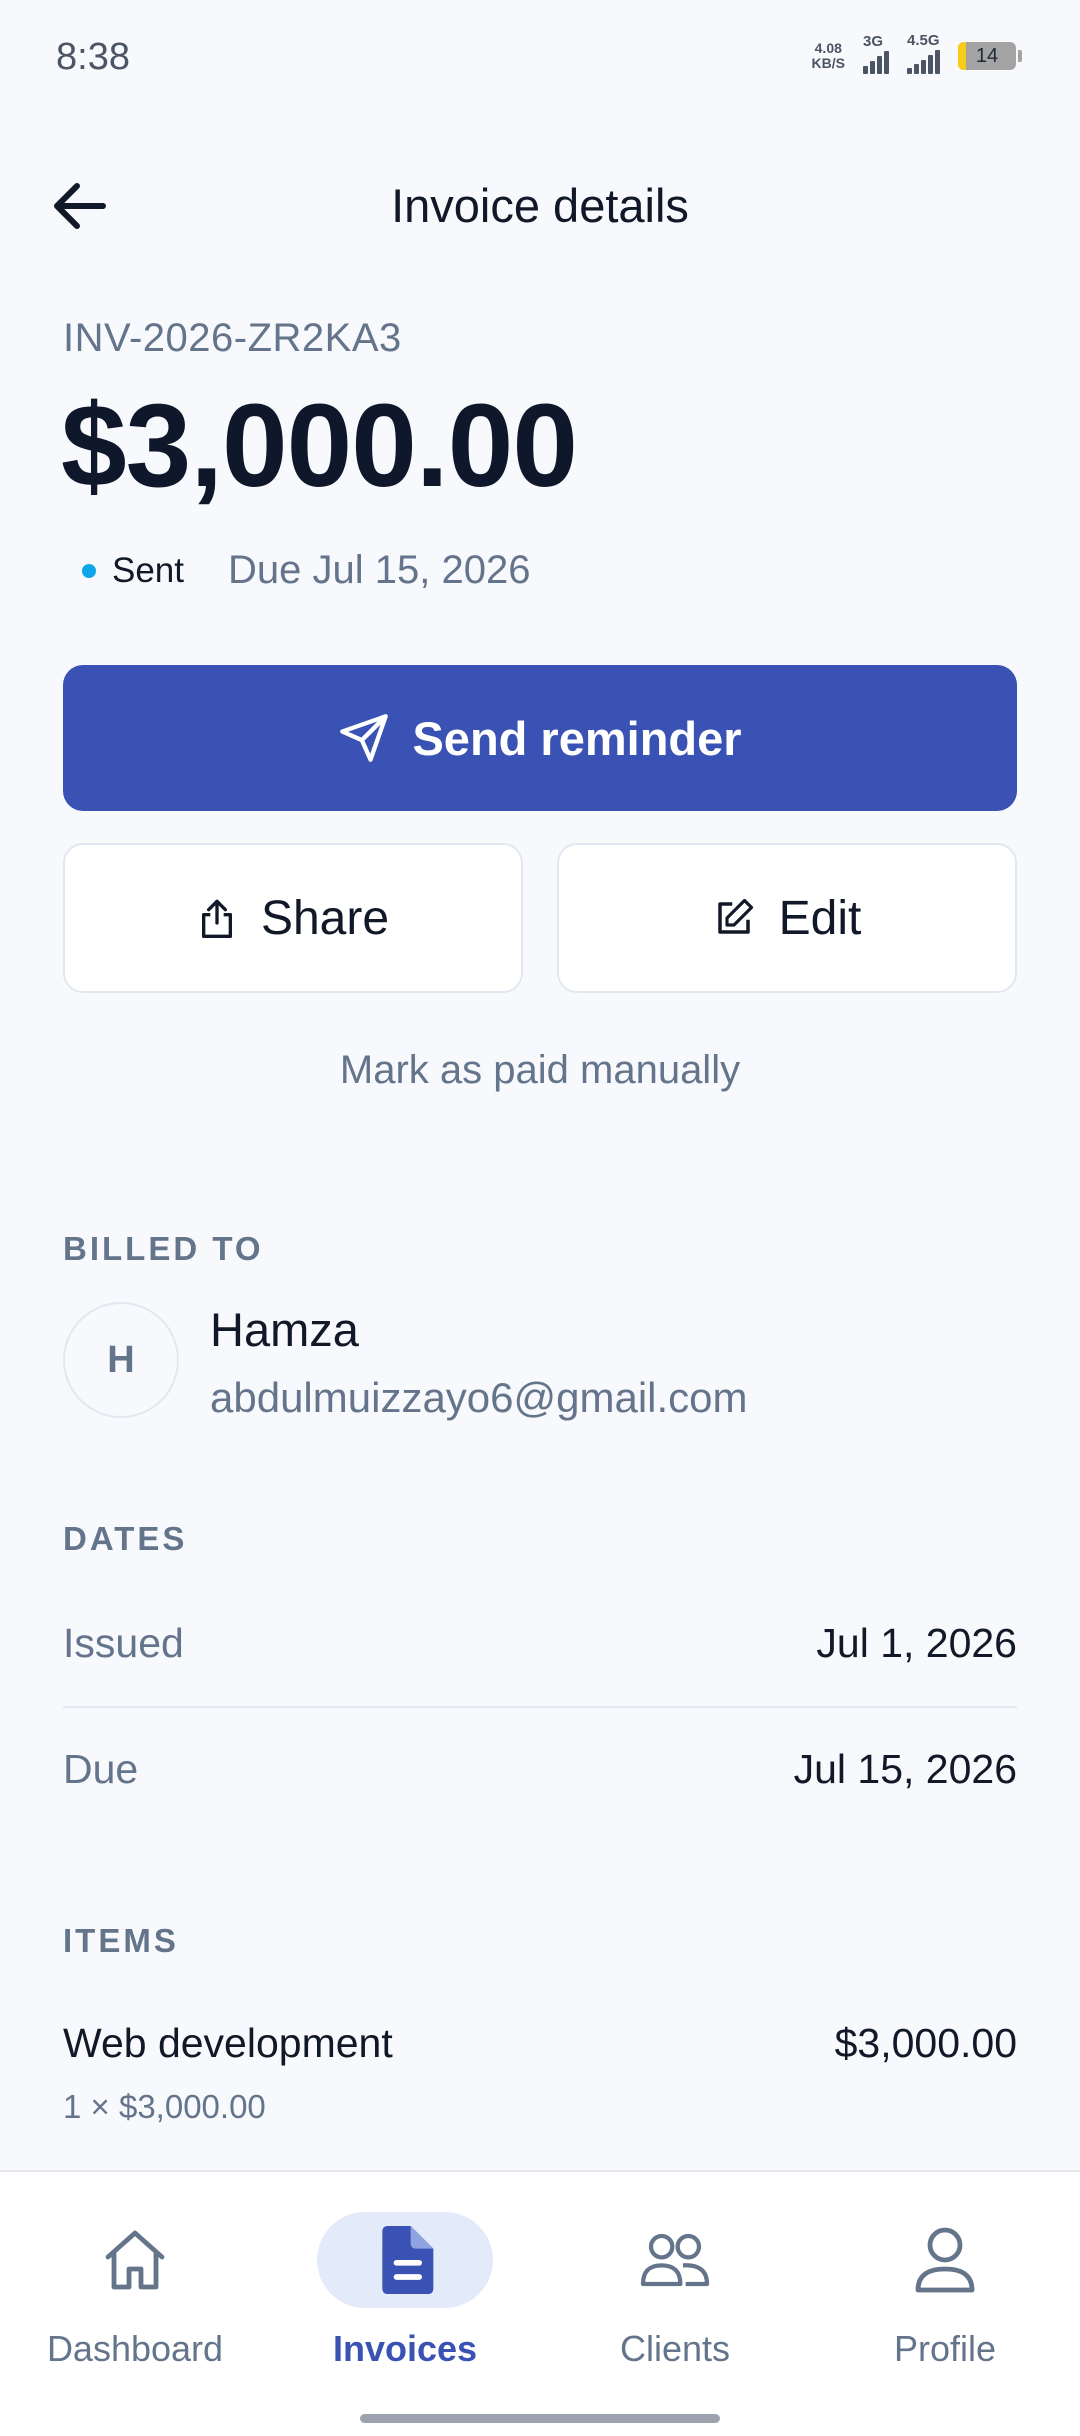  I want to click on nav-item-invoices: Invoices, so click(405, 2291).